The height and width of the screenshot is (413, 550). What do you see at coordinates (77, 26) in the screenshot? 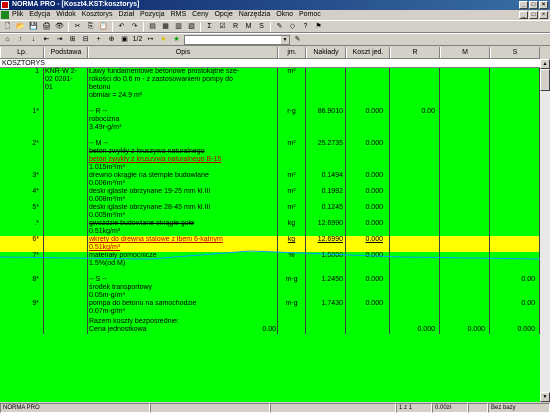
I see `cut-icon: ✂` at bounding box center [77, 26].